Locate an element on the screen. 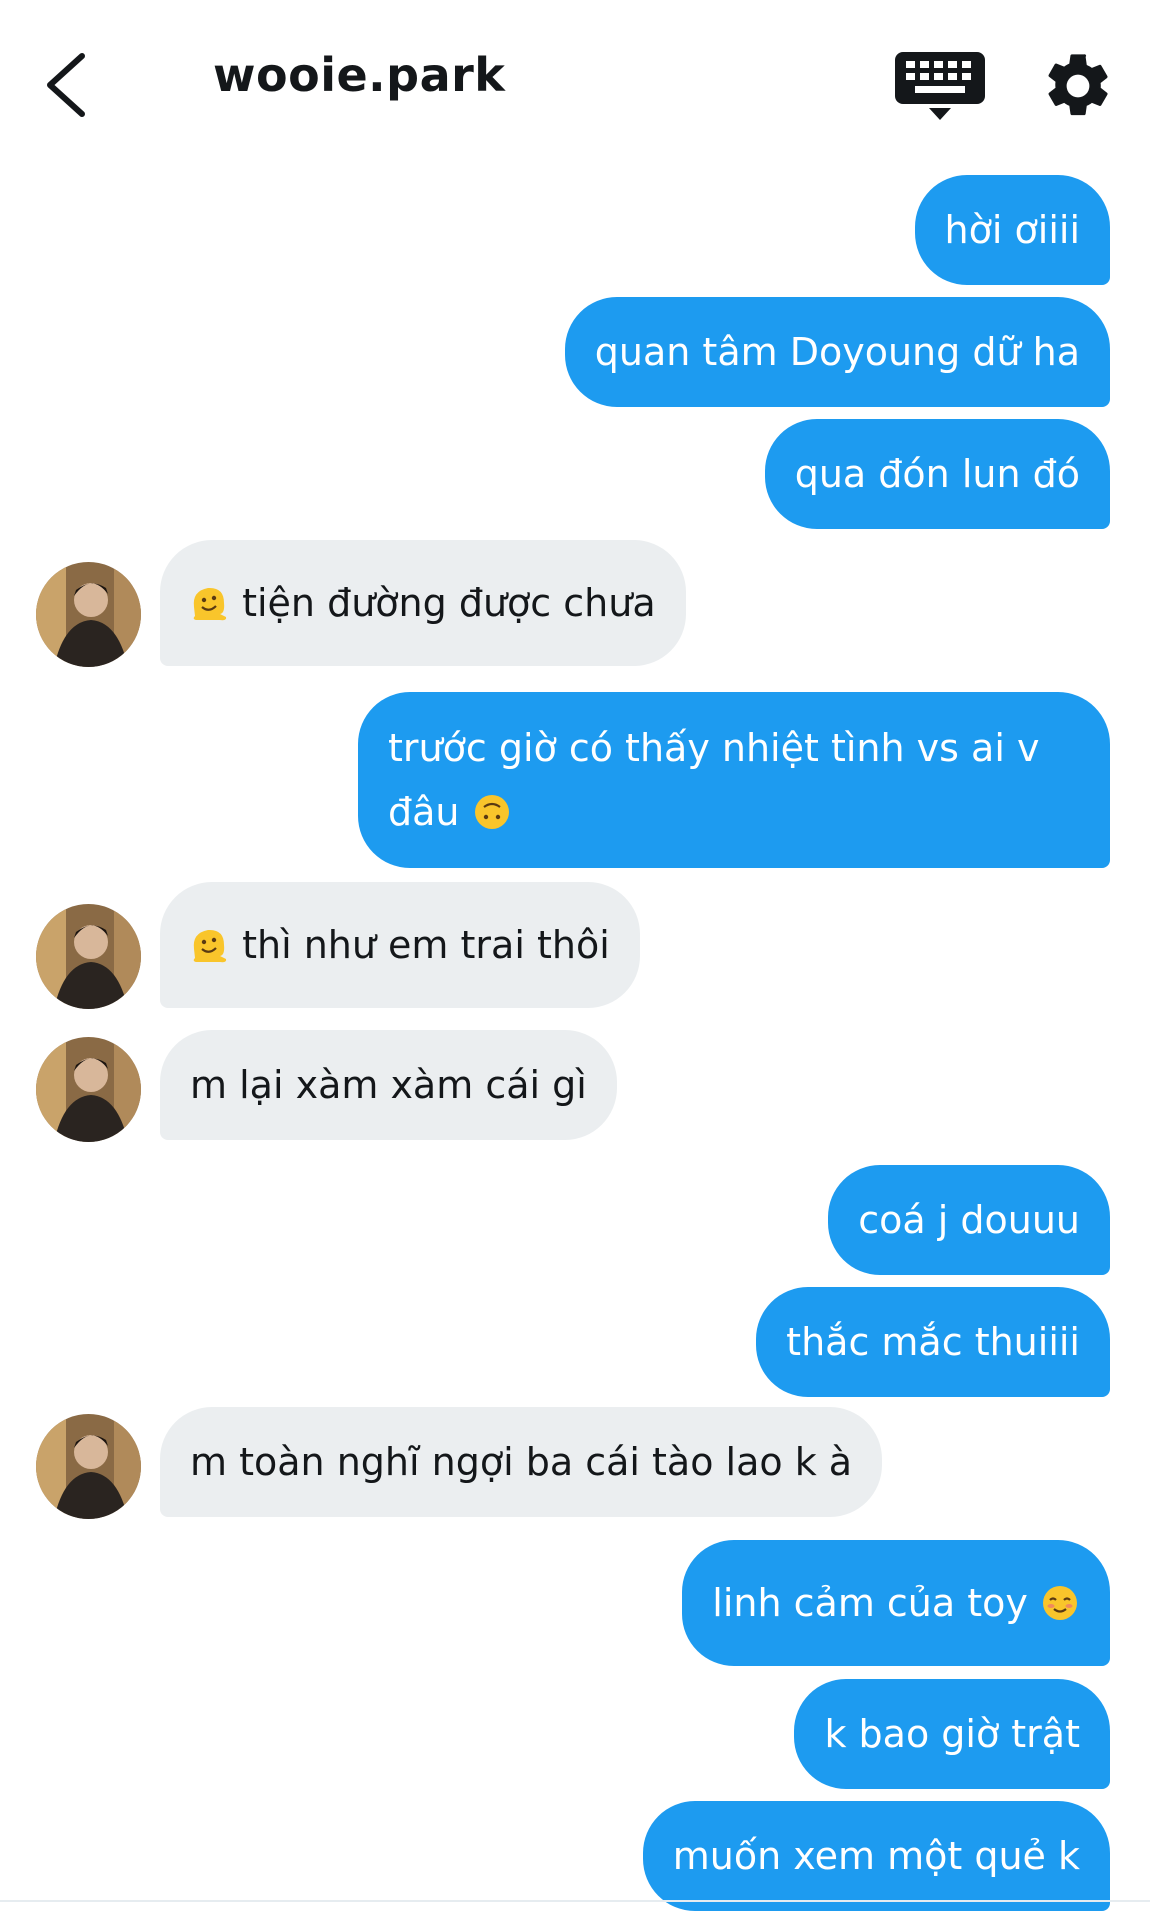 This screenshot has width=1150, height=1920. divider is located at coordinates (575, 1901).